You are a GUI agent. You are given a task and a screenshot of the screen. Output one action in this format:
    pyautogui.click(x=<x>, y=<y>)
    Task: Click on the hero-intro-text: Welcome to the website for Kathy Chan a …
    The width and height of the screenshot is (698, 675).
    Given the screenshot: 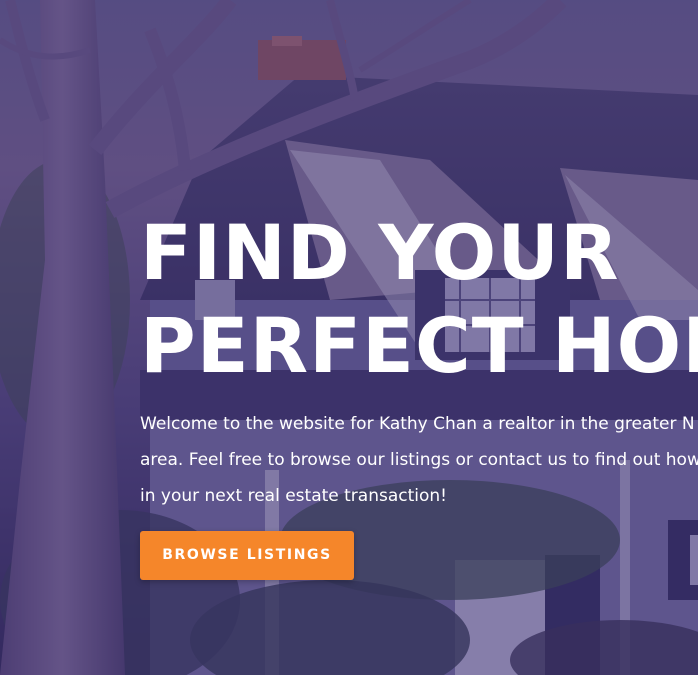 What is the action you would take?
    pyautogui.click(x=419, y=460)
    